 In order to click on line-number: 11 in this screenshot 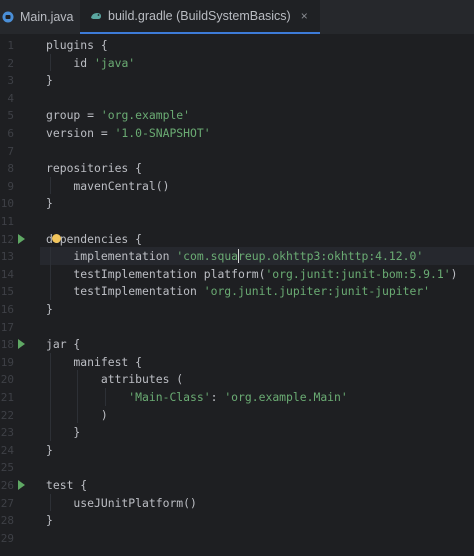, I will do `click(7, 221)`.